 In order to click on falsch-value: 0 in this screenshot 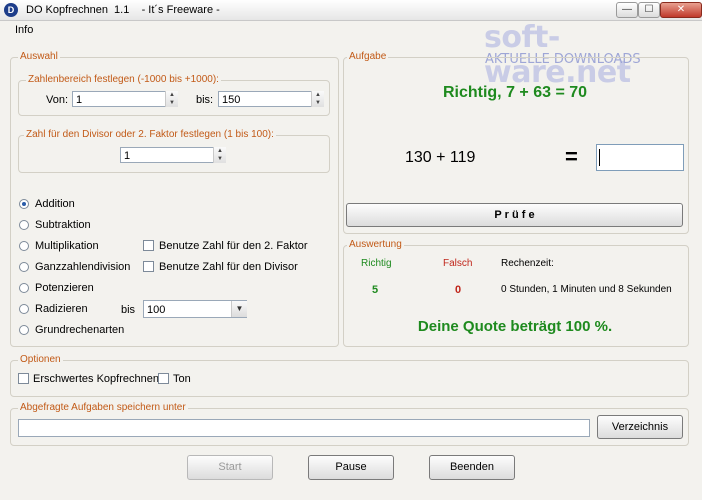, I will do `click(458, 290)`.